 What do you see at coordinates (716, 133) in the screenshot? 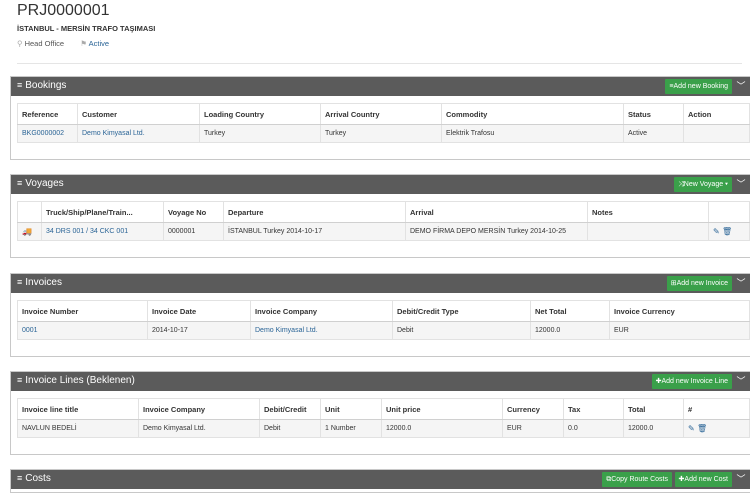
I see `booking-action` at bounding box center [716, 133].